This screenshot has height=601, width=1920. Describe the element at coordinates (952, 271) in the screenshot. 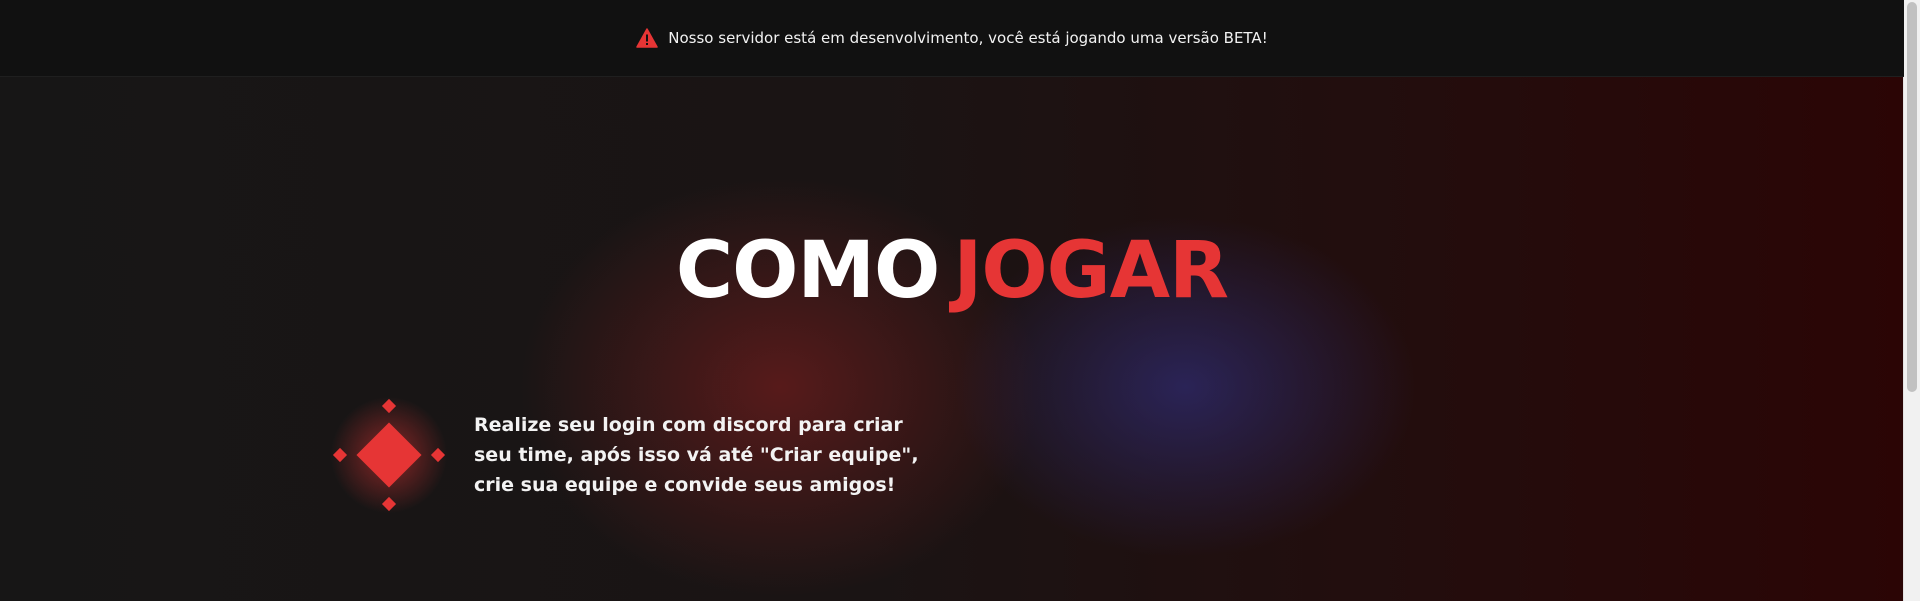

I see `page-title: COMO JOGAR` at that location.